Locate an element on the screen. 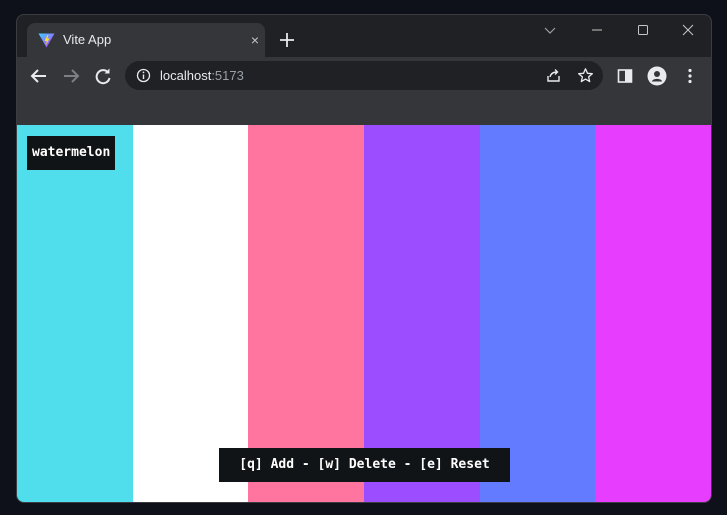 This screenshot has width=727, height=515. plus-icon is located at coordinates (287, 40).